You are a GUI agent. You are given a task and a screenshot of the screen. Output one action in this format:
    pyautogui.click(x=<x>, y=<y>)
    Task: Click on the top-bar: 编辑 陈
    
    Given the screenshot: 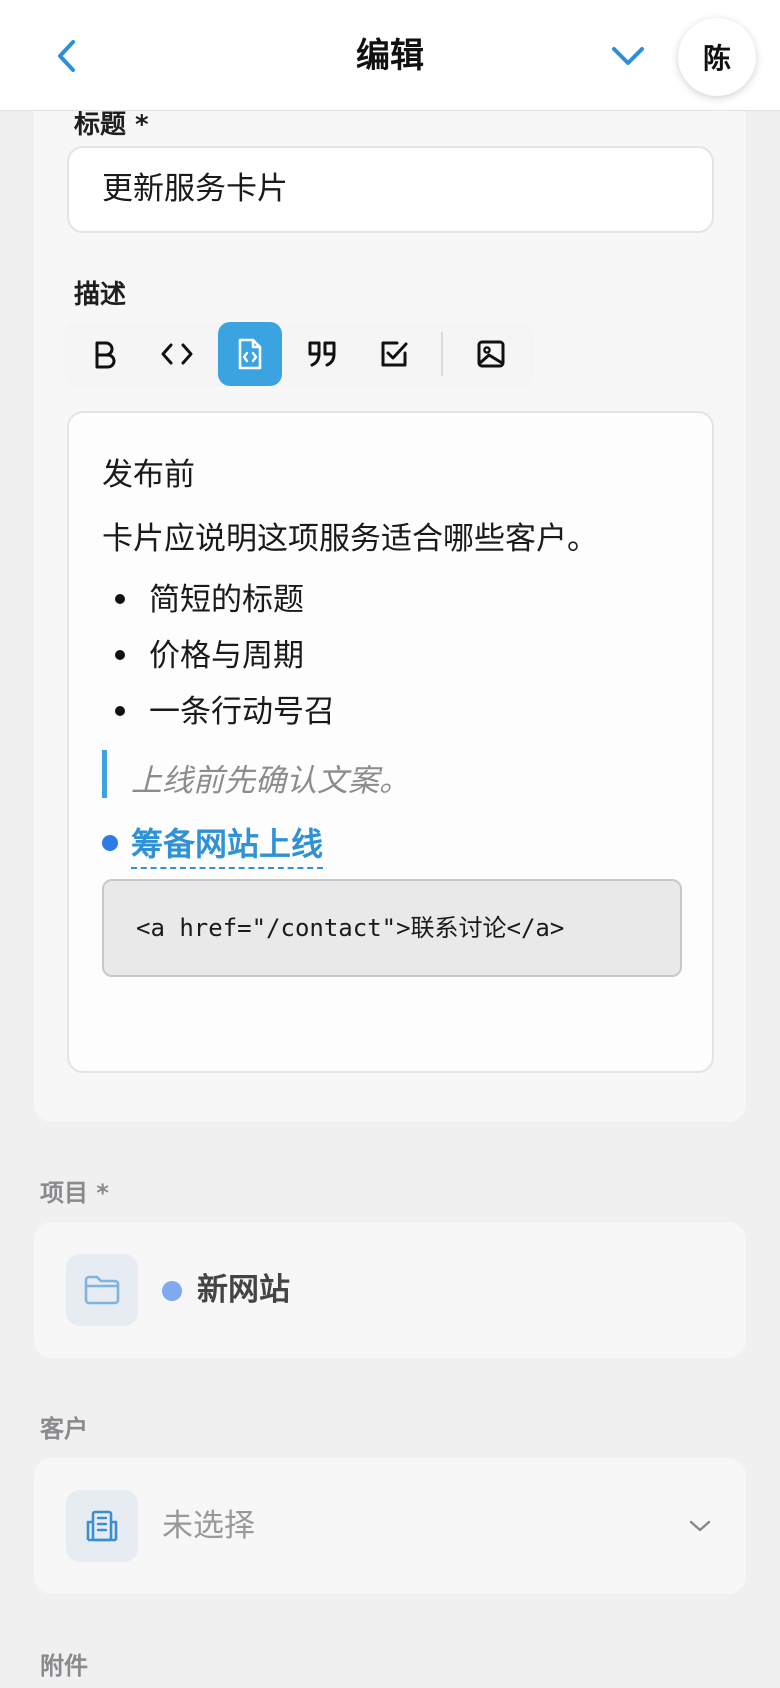 What is the action you would take?
    pyautogui.click(x=390, y=55)
    